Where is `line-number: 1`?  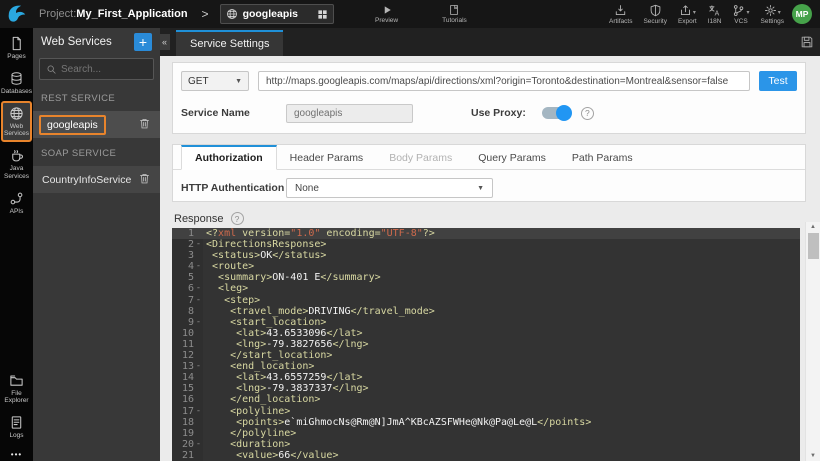 line-number: 1 is located at coordinates (183, 234).